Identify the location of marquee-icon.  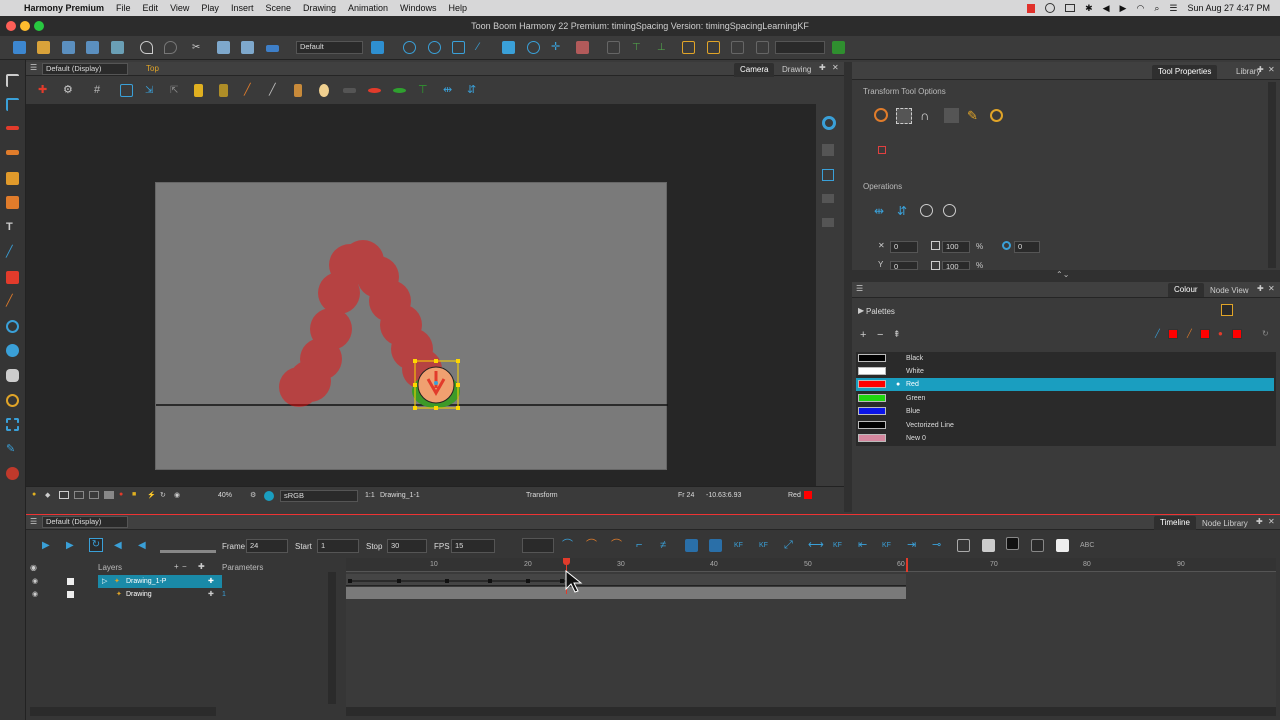
(904, 116).